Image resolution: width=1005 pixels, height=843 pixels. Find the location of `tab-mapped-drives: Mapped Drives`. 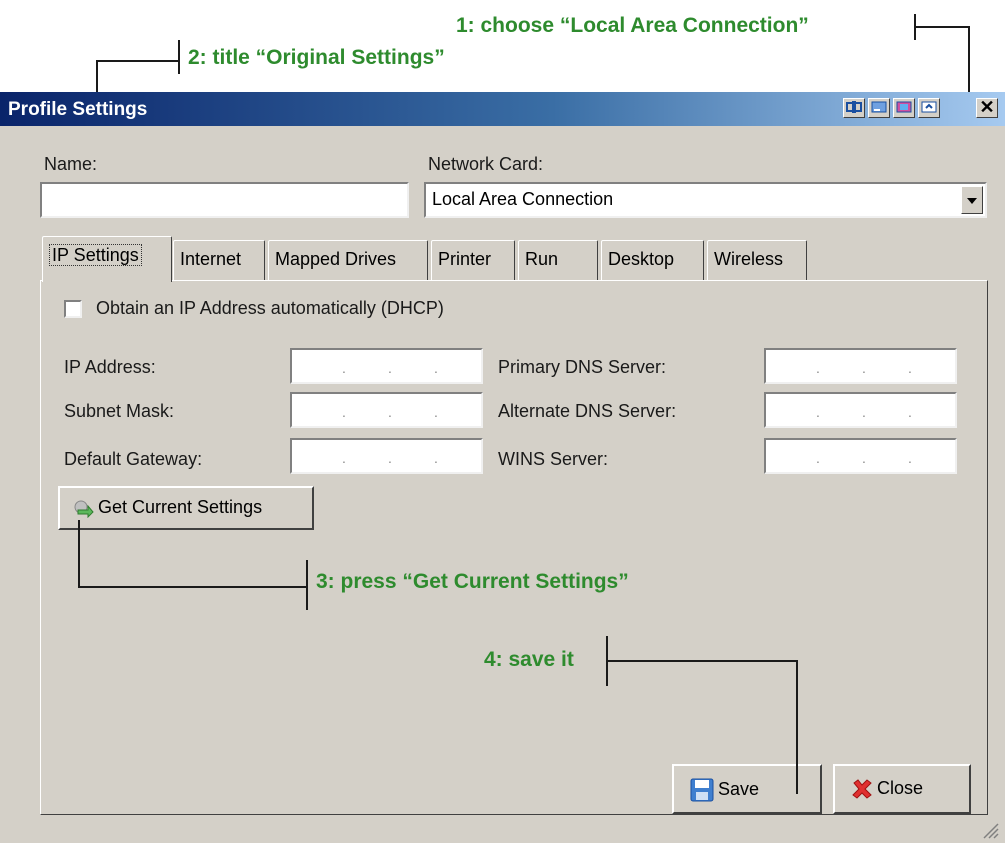

tab-mapped-drives: Mapped Drives is located at coordinates (348, 260).